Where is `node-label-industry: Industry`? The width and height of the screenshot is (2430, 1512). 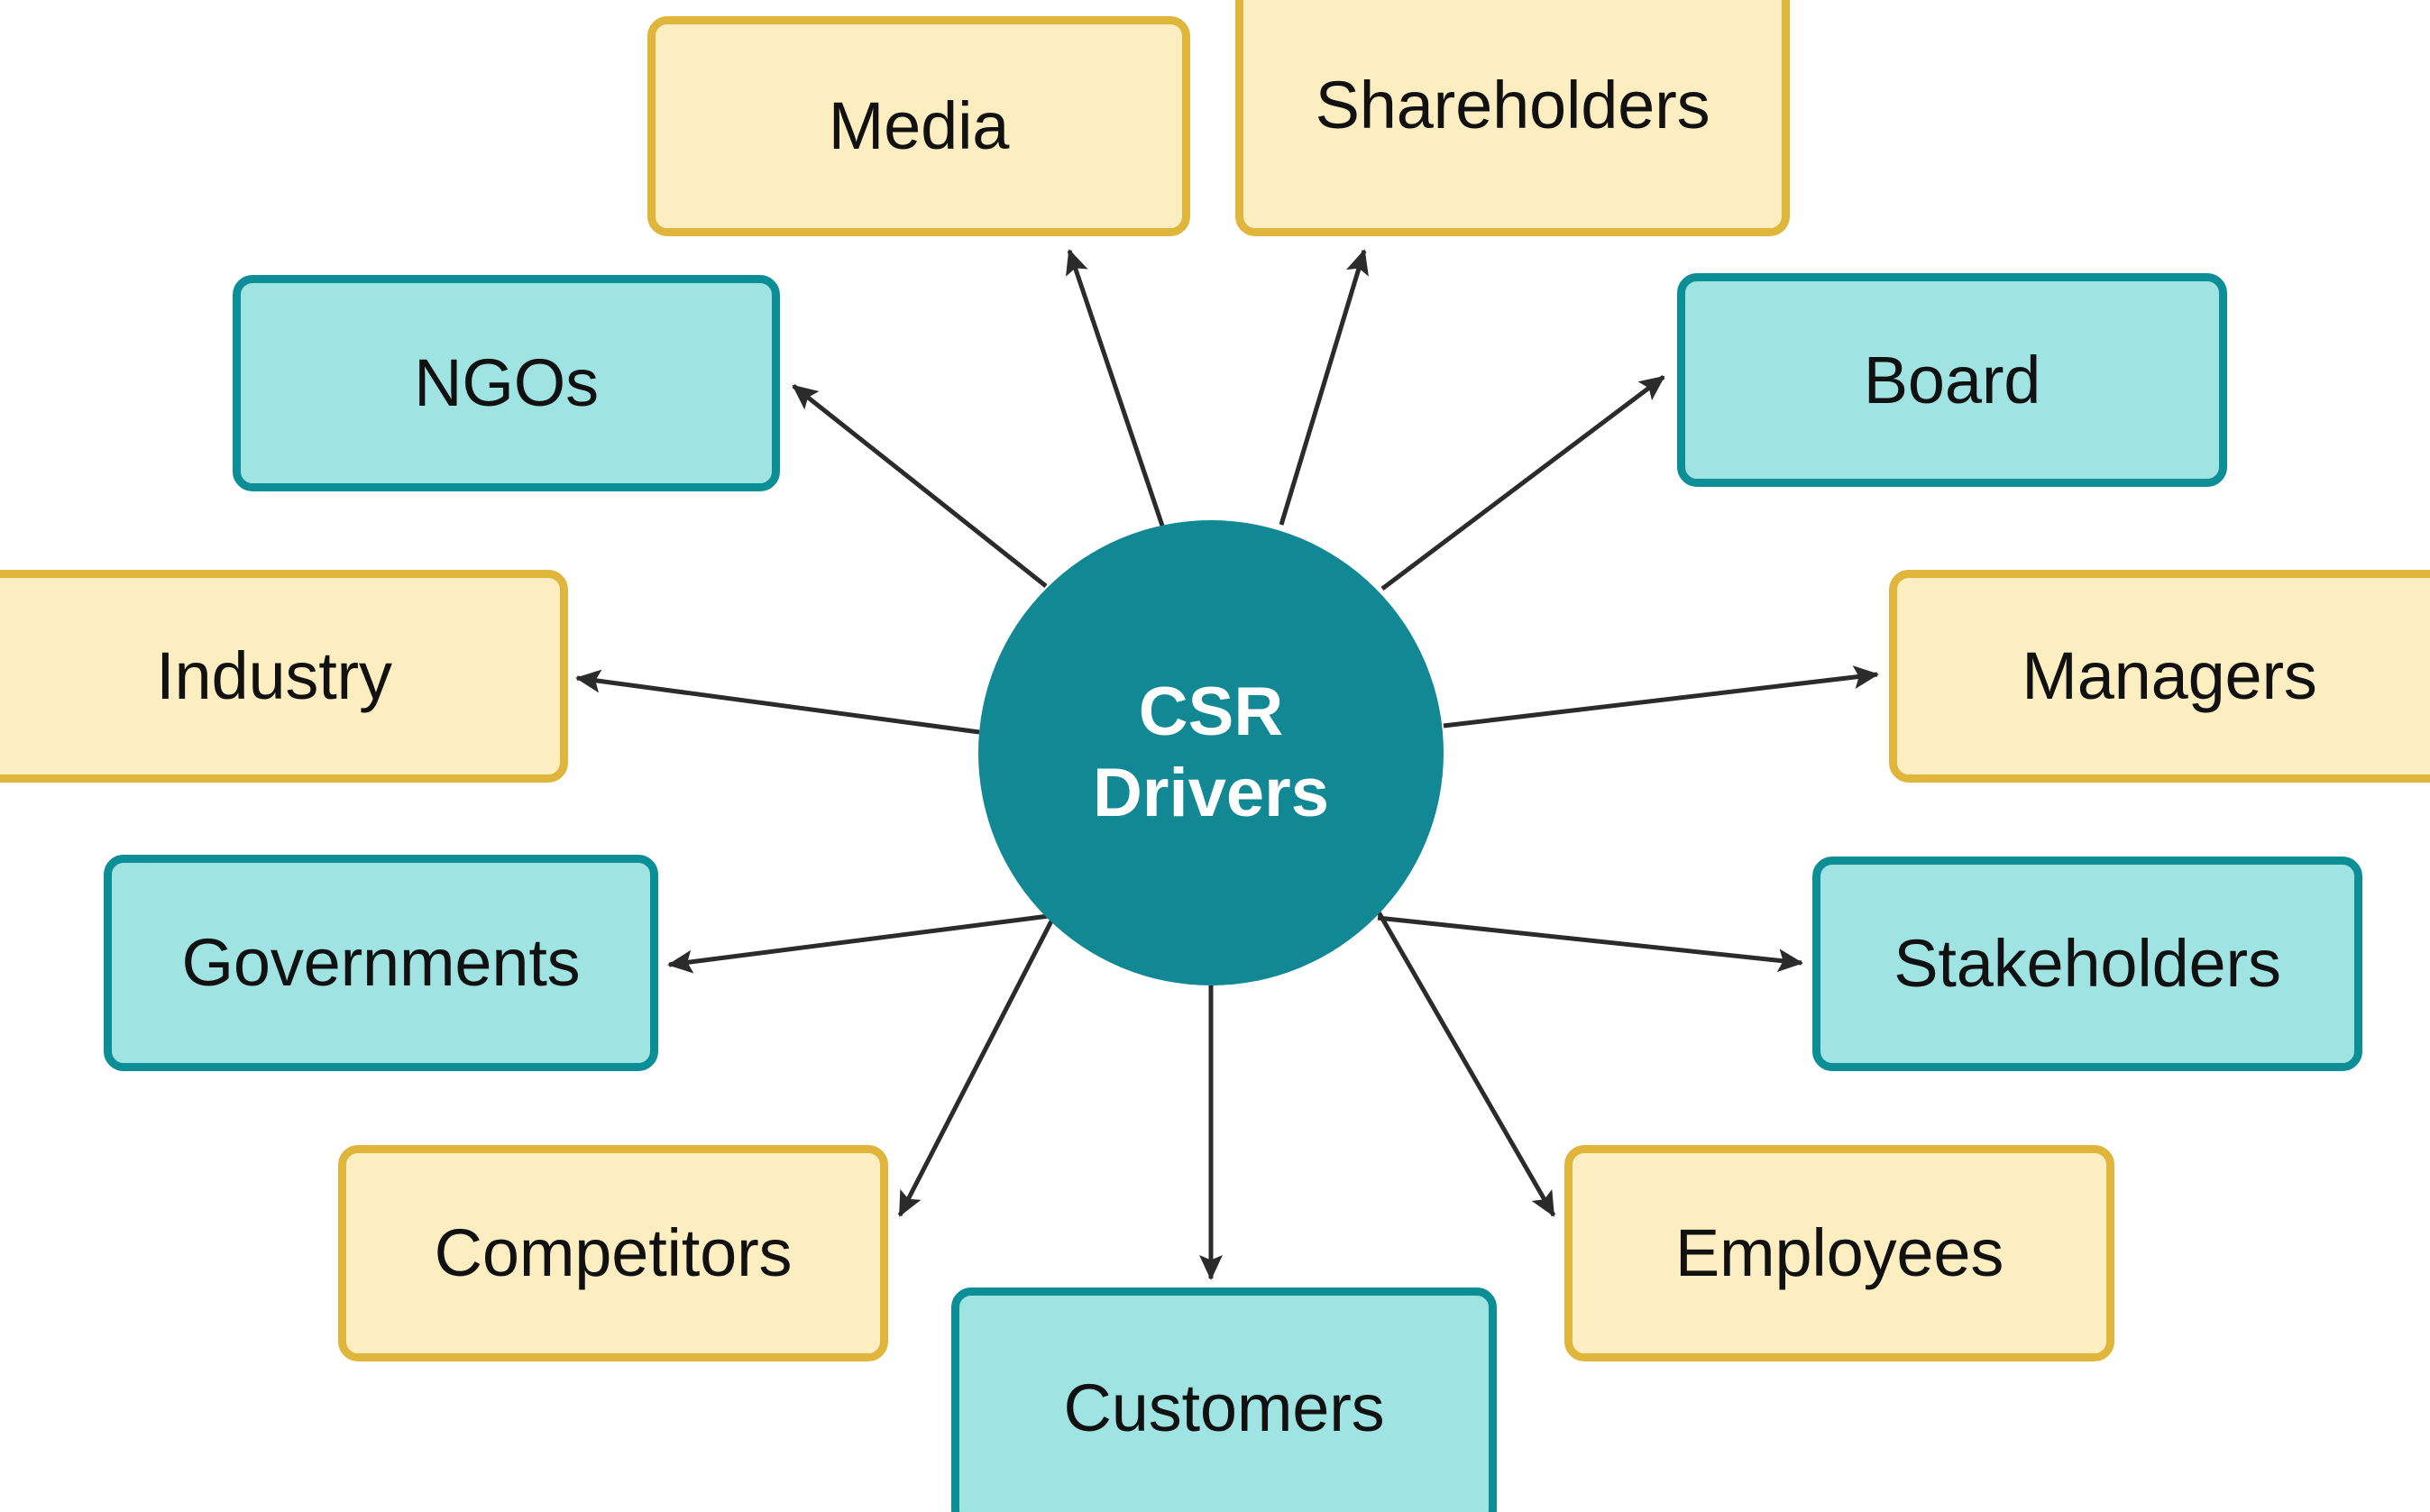
node-label-industry: Industry is located at coordinates (274, 676).